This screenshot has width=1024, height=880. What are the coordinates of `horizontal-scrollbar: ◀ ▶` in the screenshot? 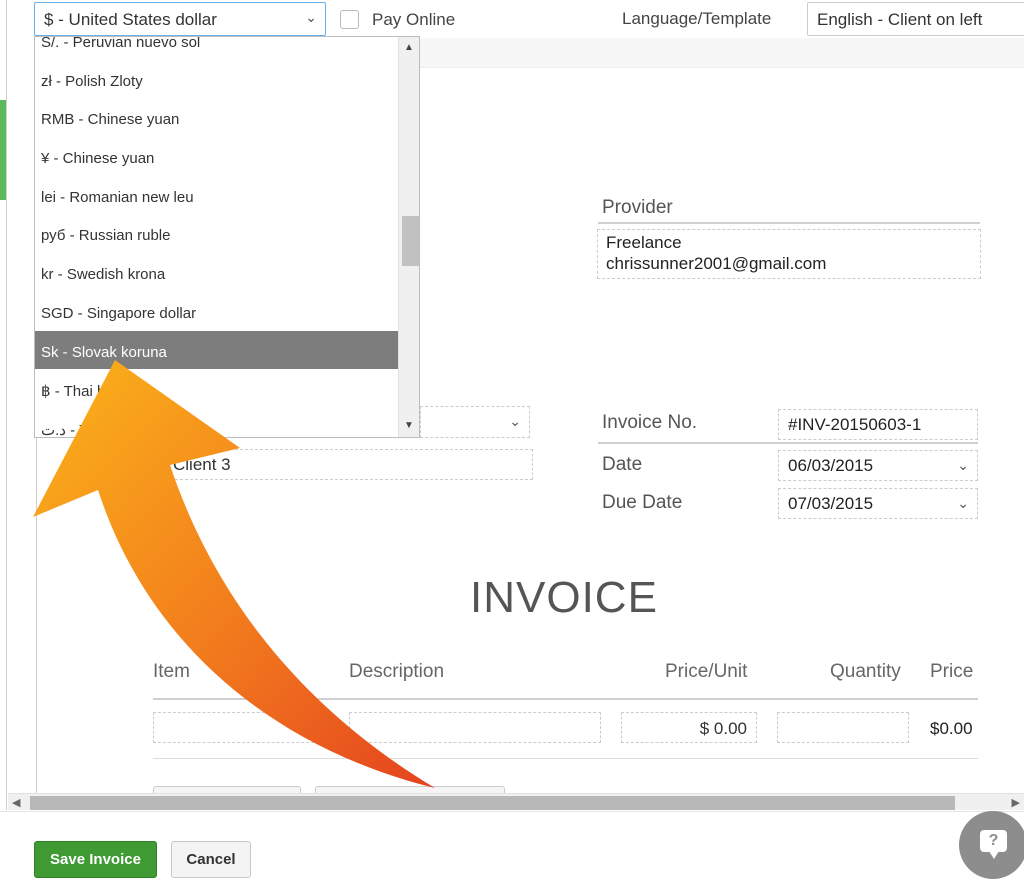 It's located at (516, 801).